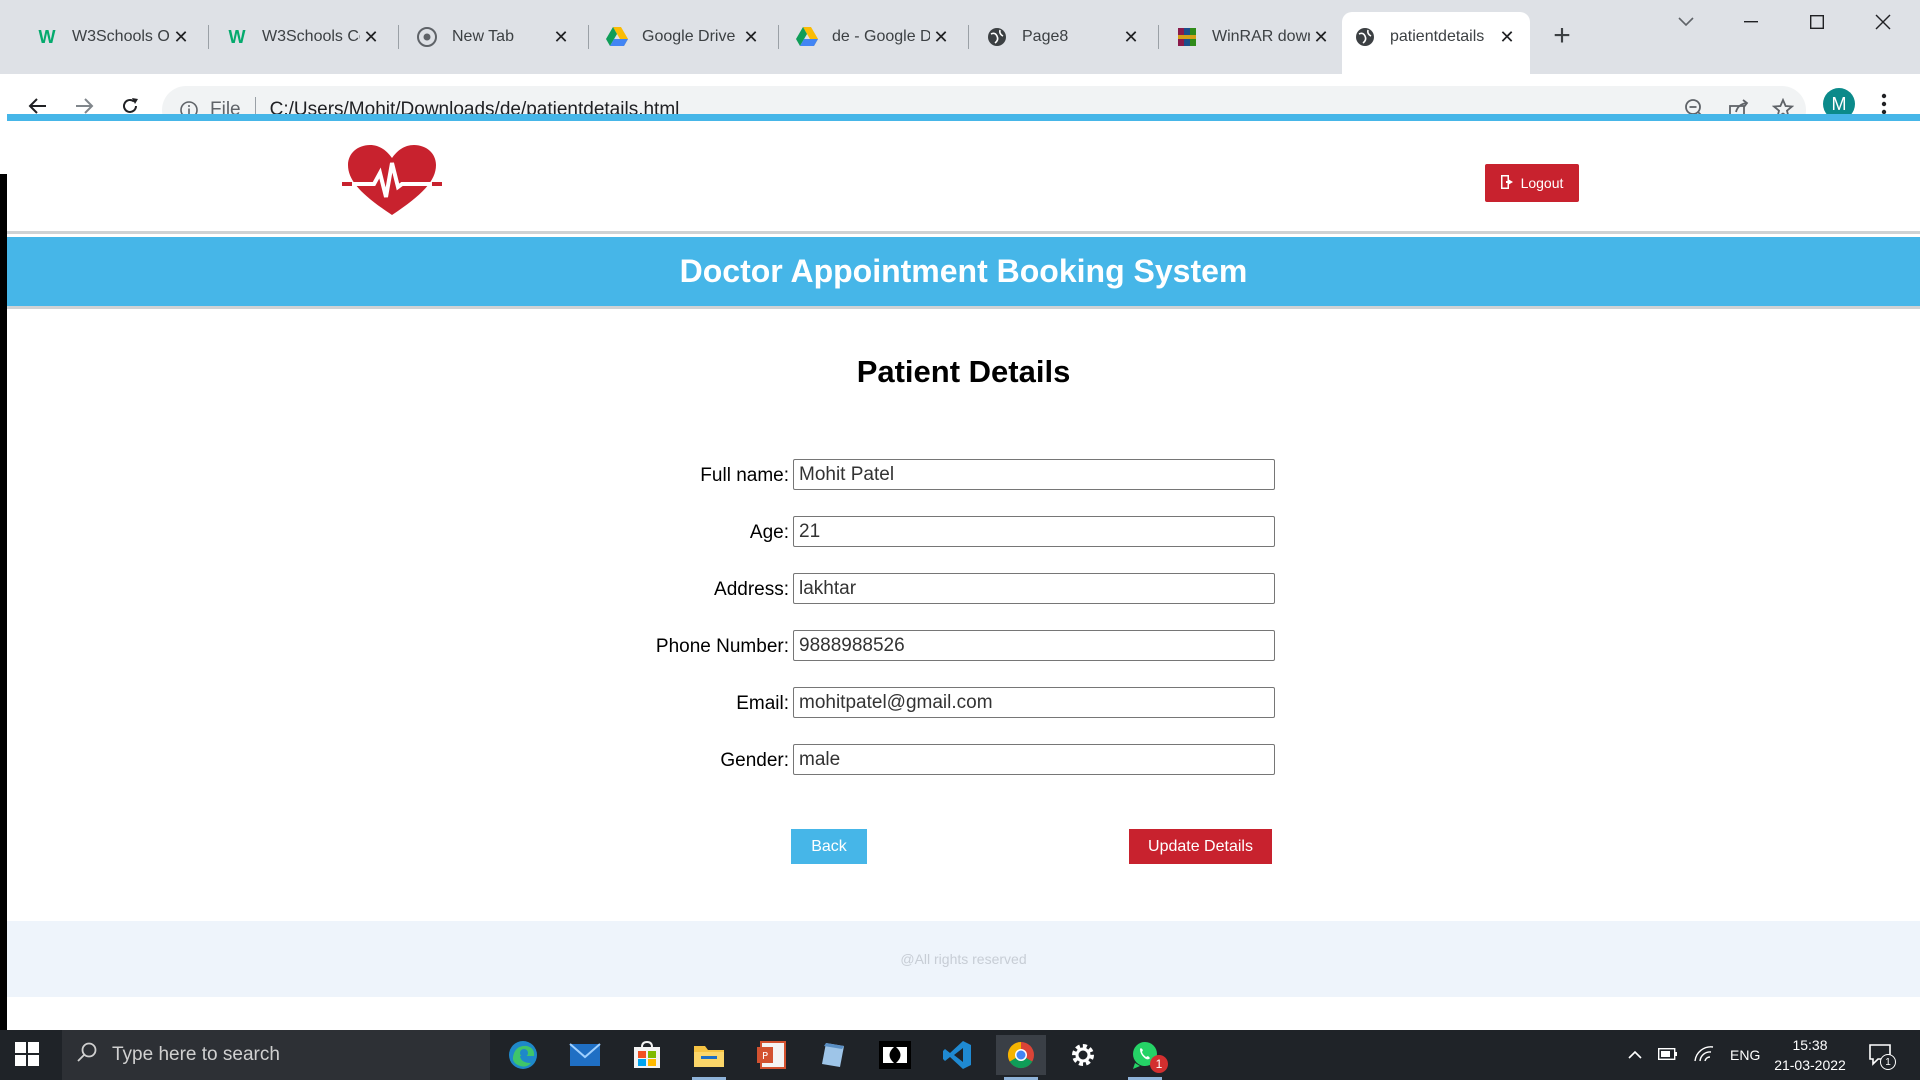  I want to click on form-row-phone: Phone Number:, so click(963, 646).